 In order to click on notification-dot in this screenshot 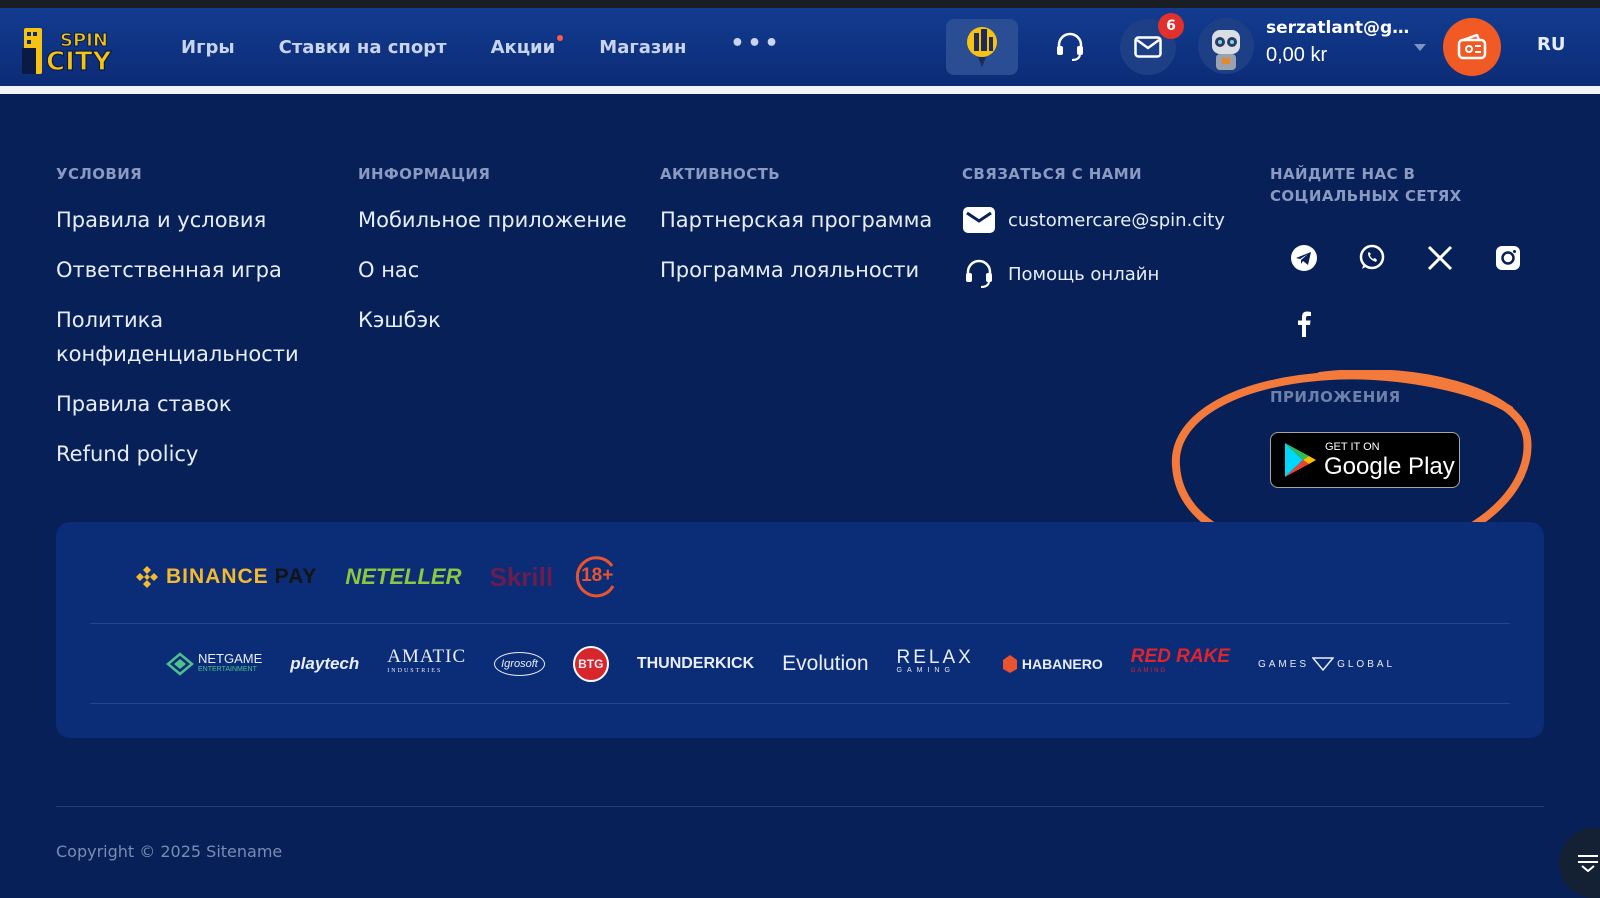, I will do `click(560, 37)`.